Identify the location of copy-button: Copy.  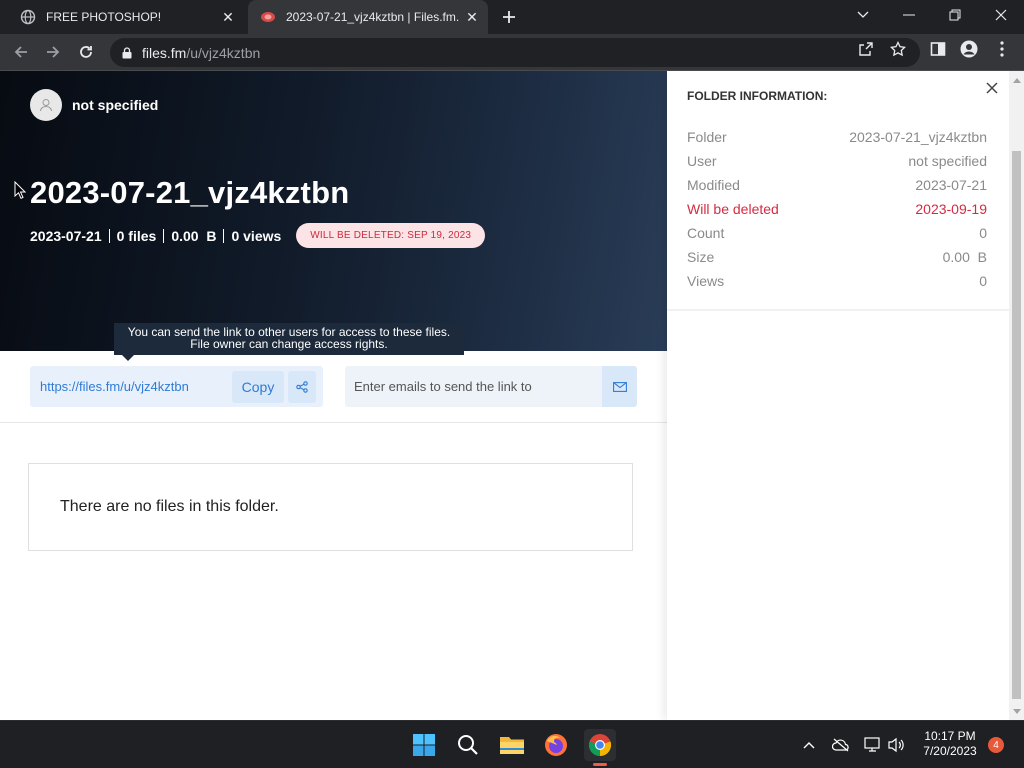
(258, 386).